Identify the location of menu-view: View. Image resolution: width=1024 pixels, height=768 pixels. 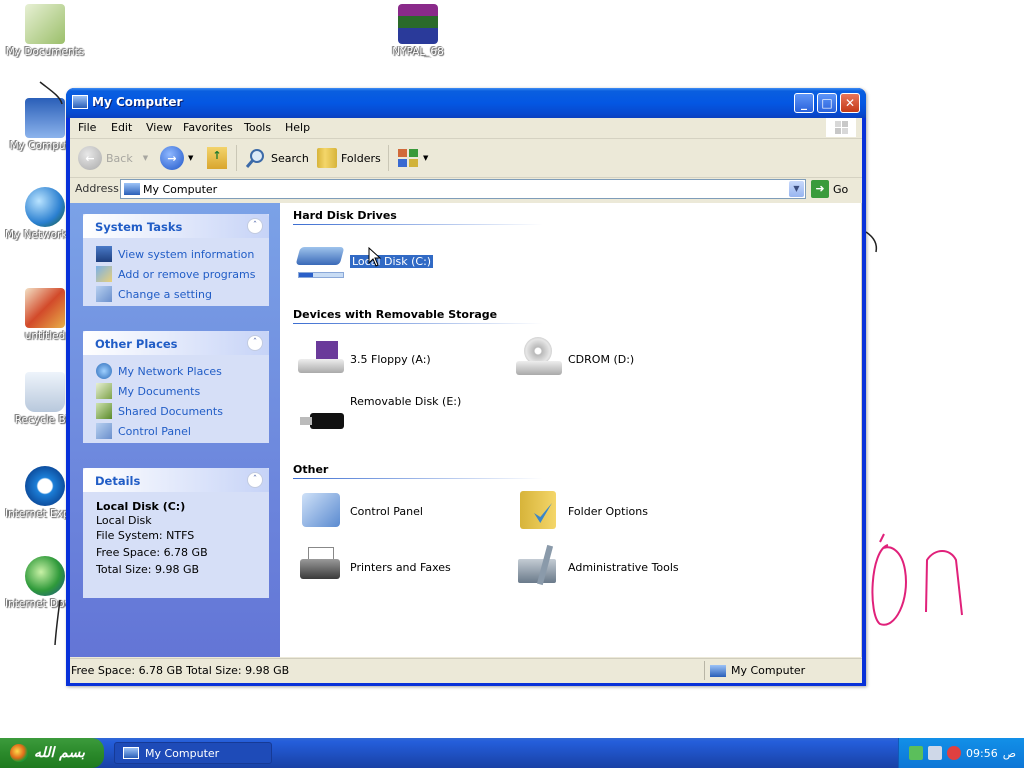
(159, 127).